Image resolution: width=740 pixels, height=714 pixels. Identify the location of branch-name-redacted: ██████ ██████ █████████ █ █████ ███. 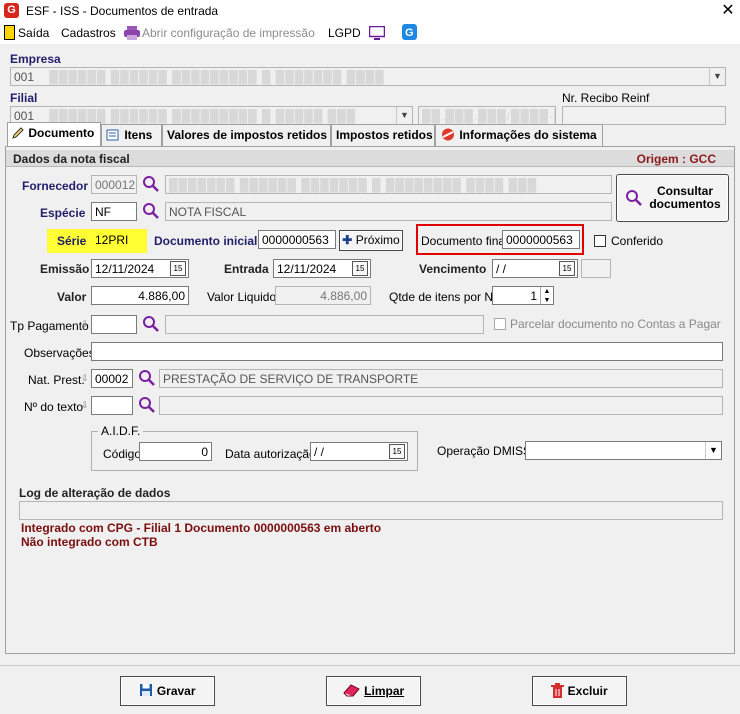
(203, 116).